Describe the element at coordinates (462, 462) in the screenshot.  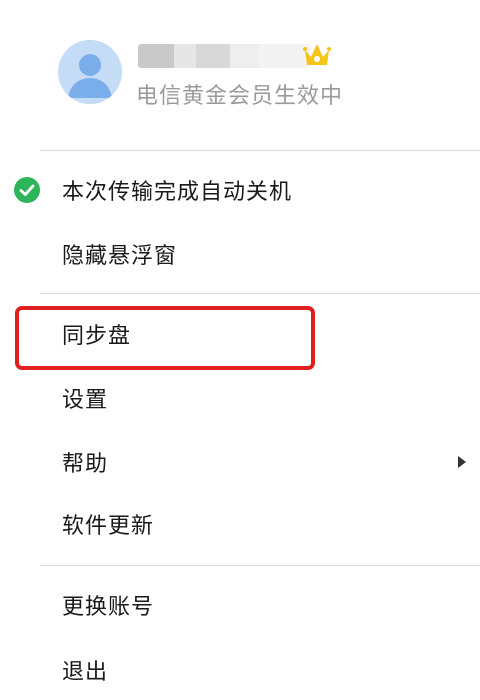
I see `chevron-right-icon` at that location.